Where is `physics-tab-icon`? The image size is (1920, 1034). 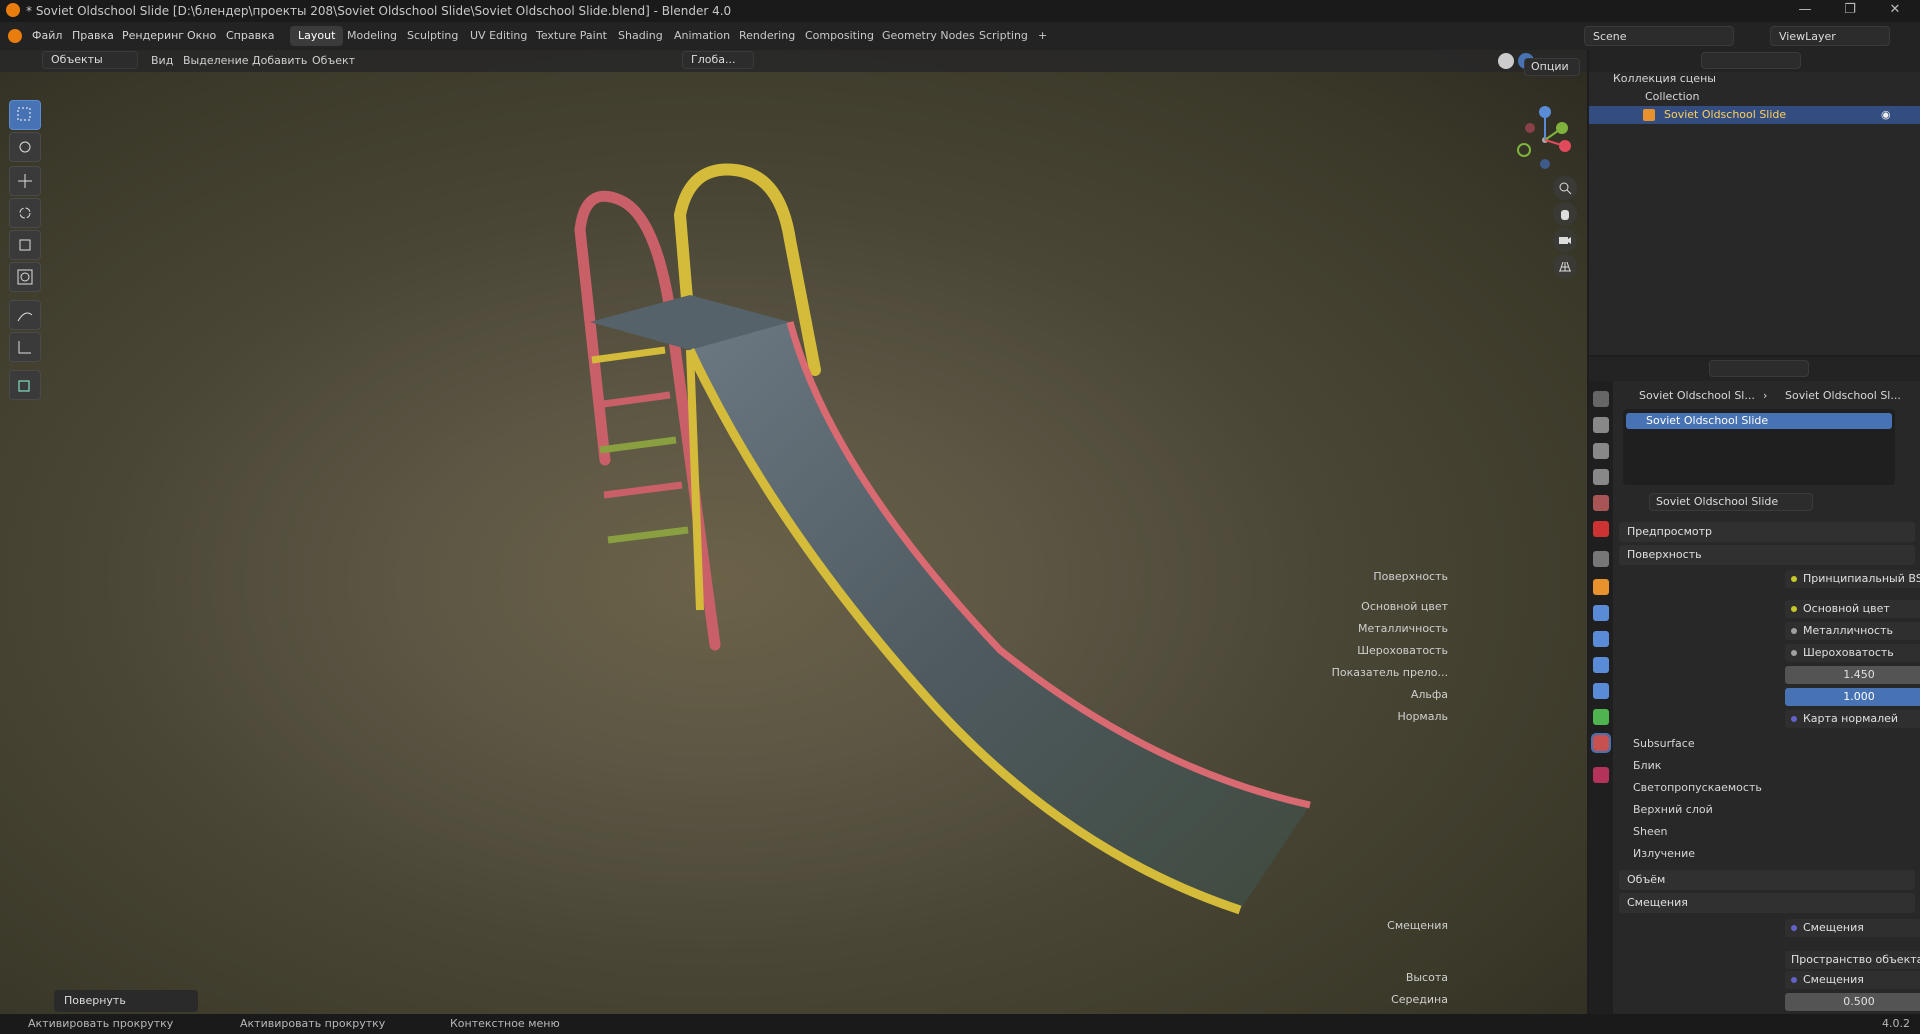 physics-tab-icon is located at coordinates (1601, 665).